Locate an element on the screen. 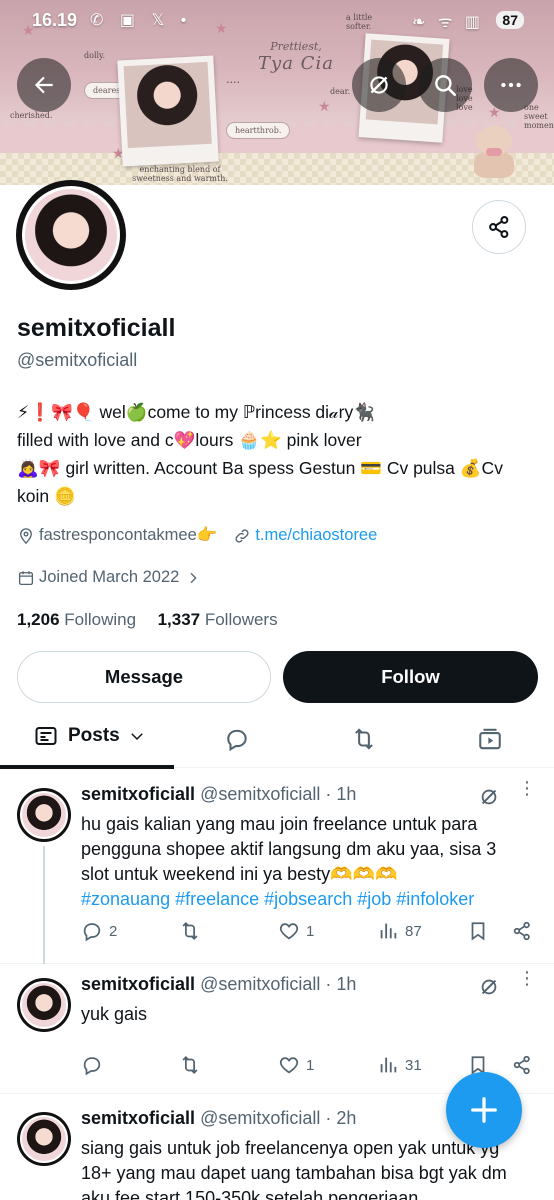 The width and height of the screenshot is (554, 1200). profile-handle: @semitxoficiall is located at coordinates (77, 360).